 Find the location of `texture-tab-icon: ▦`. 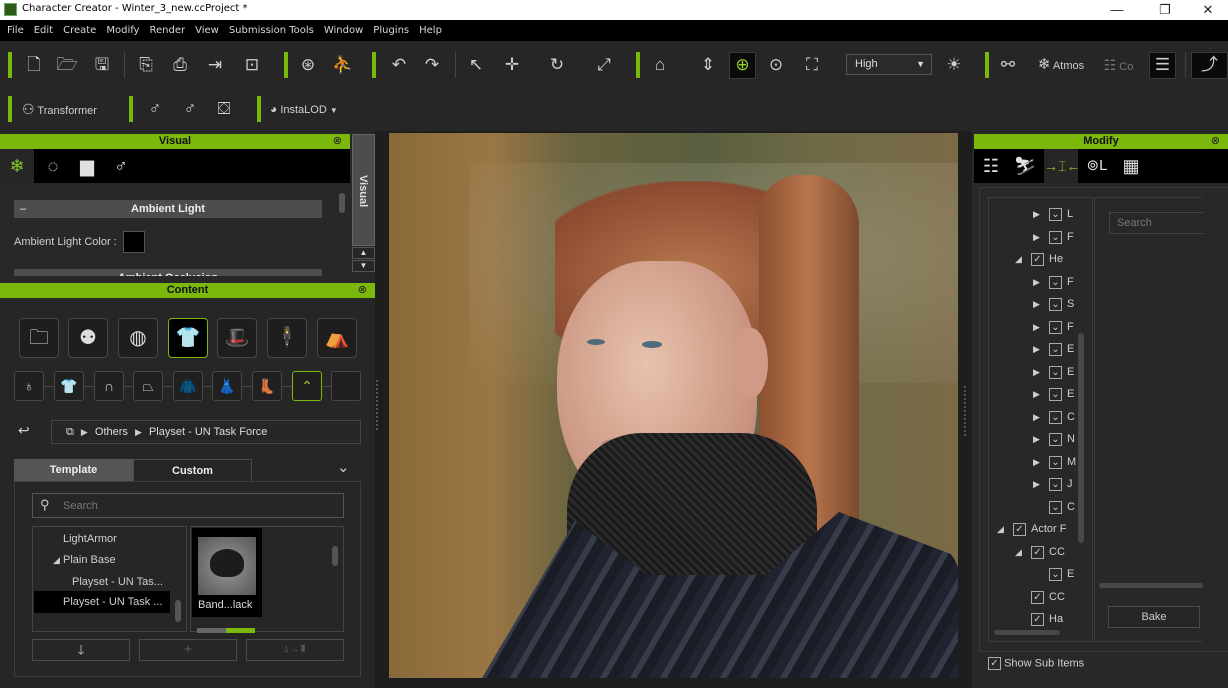

texture-tab-icon: ▦ is located at coordinates (1131, 166).